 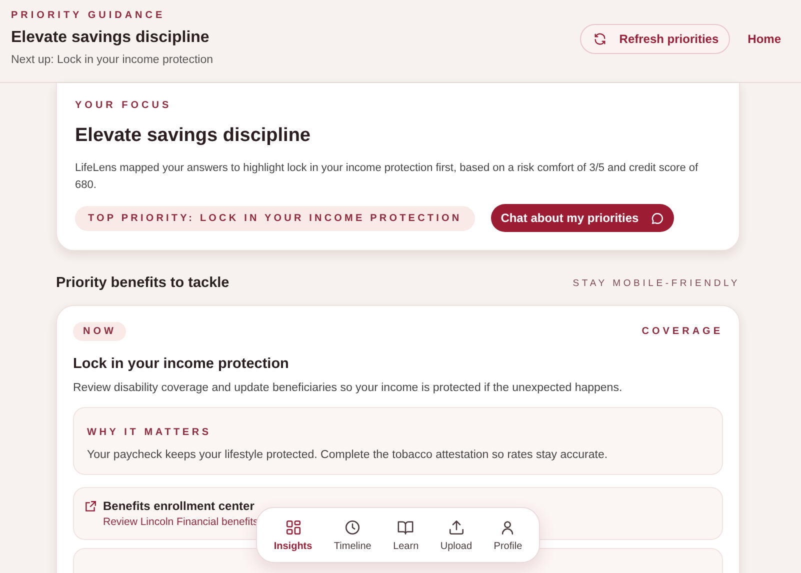 What do you see at coordinates (456, 527) in the screenshot?
I see `upload-icon` at bounding box center [456, 527].